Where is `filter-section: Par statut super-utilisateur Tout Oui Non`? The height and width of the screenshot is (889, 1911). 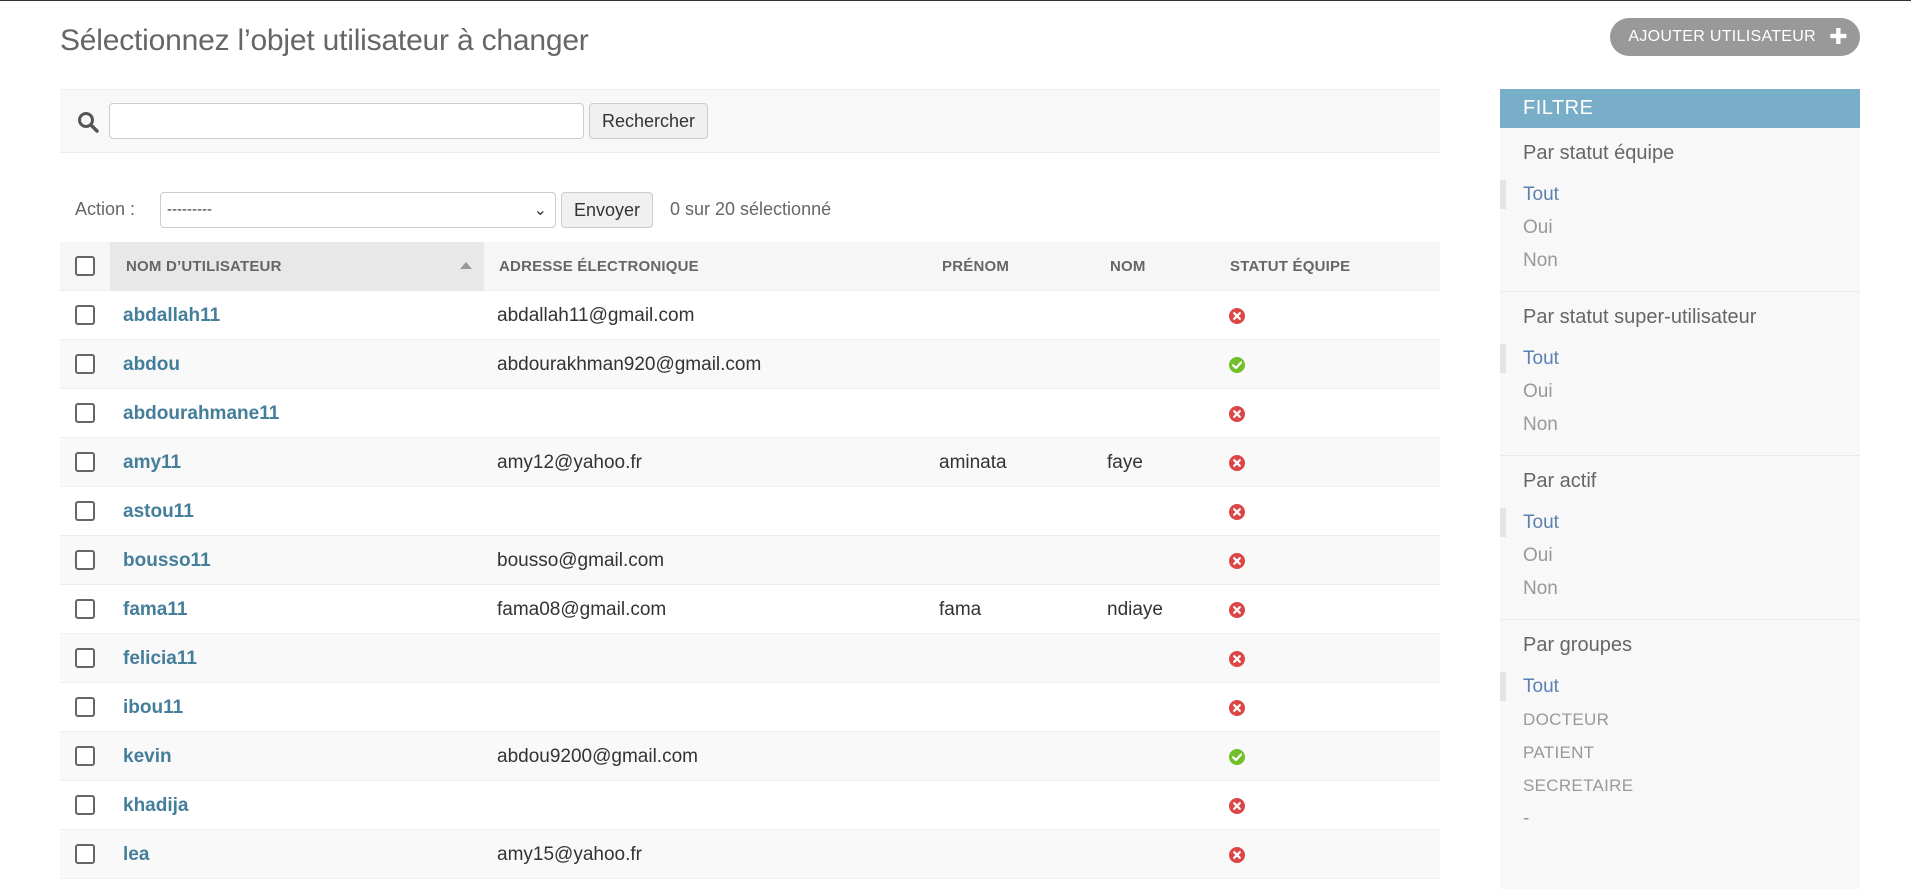
filter-section: Par statut super-utilisateur Tout Oui Non is located at coordinates (1680, 374).